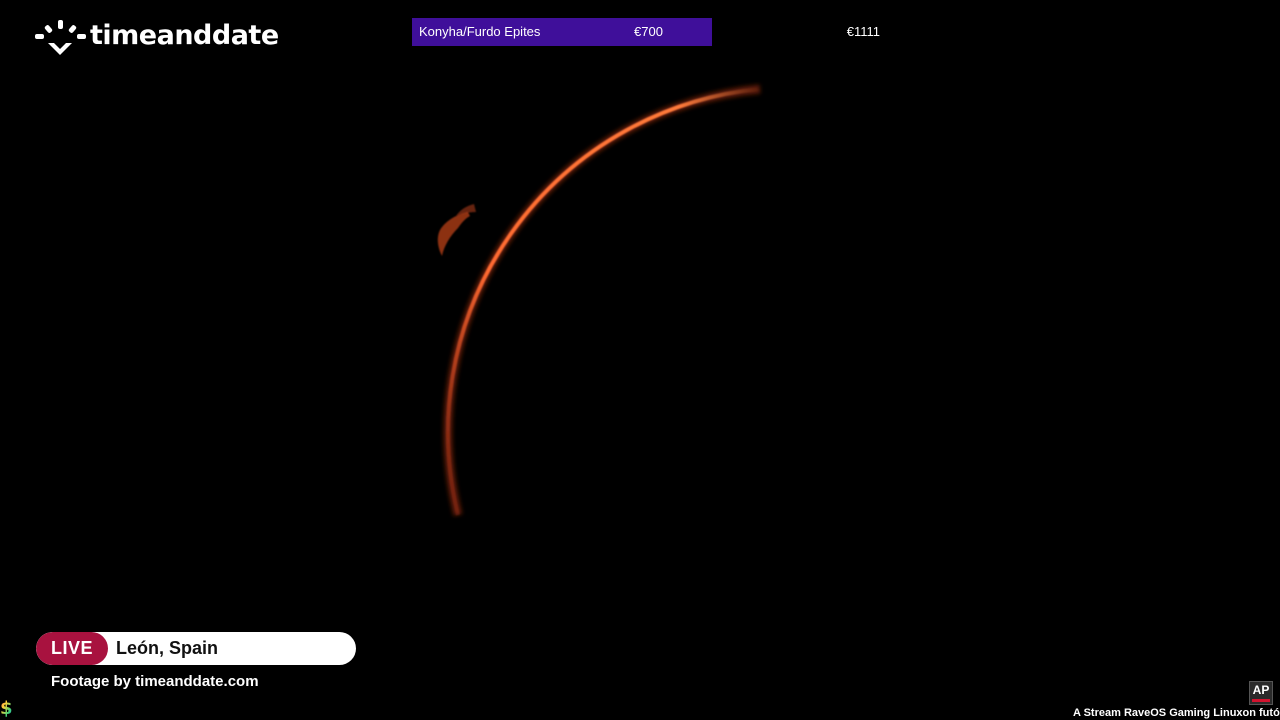 Image resolution: width=1280 pixels, height=720 pixels. What do you see at coordinates (863, 31) in the screenshot?
I see `donation-goal-target: €1111` at bounding box center [863, 31].